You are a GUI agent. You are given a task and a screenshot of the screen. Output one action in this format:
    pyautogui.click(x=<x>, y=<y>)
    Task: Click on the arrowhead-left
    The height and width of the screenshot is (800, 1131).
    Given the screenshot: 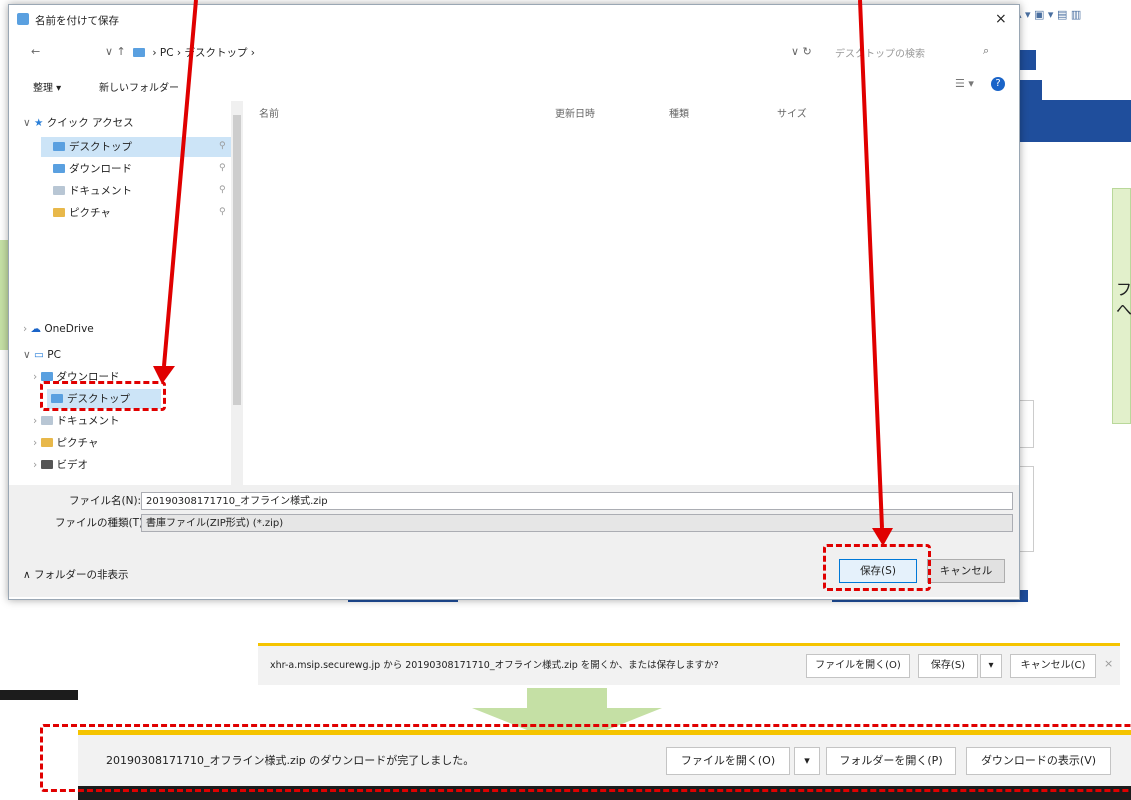 What is the action you would take?
    pyautogui.click(x=164, y=375)
    